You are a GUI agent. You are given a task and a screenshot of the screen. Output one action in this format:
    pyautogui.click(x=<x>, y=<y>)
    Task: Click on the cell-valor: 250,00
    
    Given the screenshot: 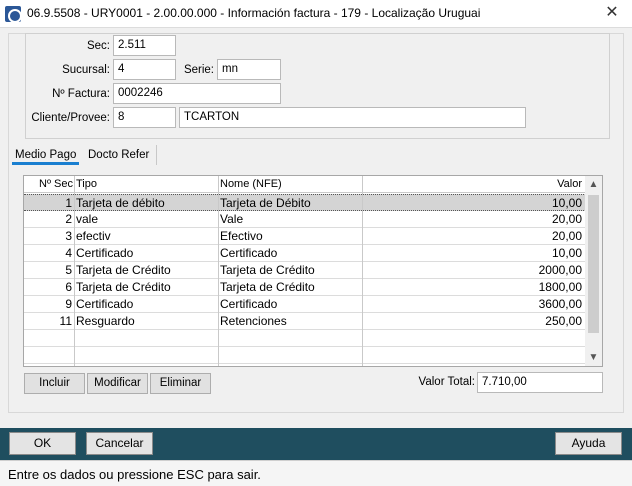 What is the action you would take?
    pyautogui.click(x=563, y=321)
    